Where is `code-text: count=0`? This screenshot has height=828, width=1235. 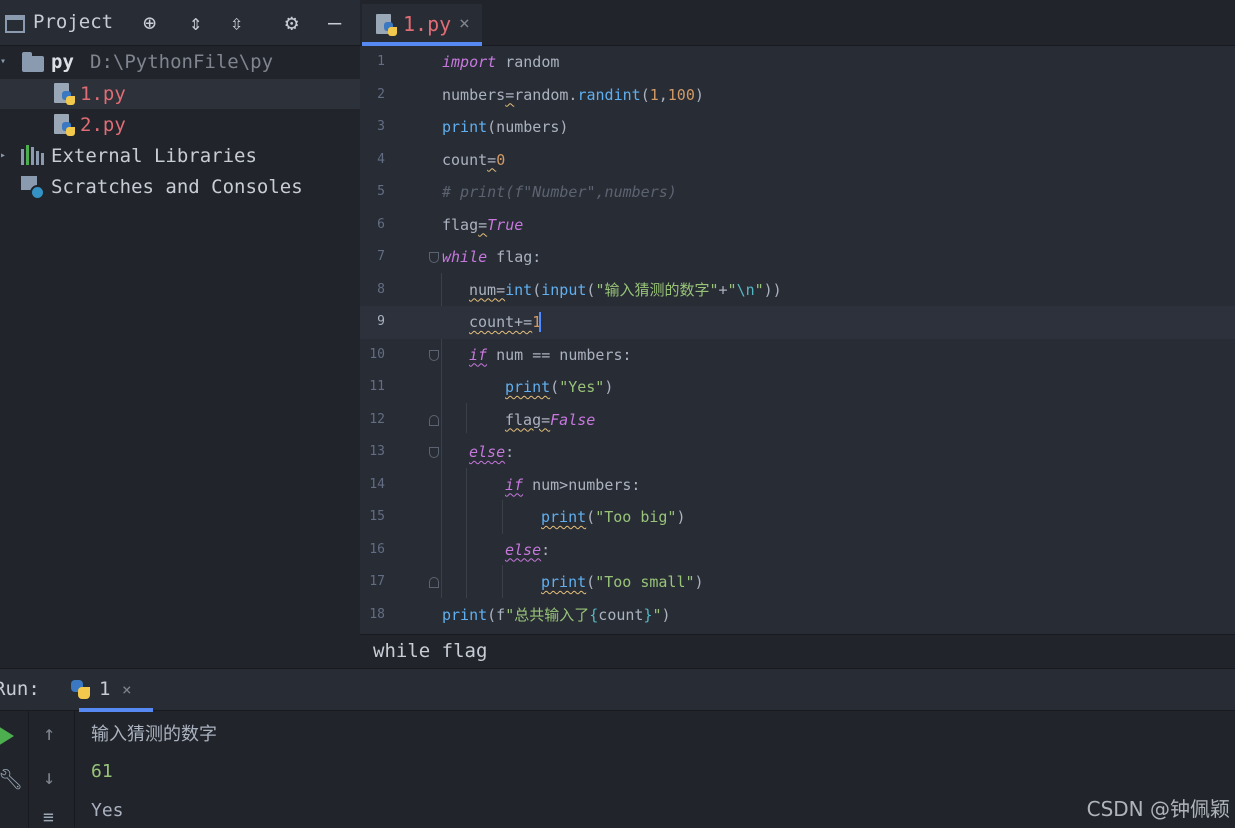
code-text: count=0 is located at coordinates (474, 159).